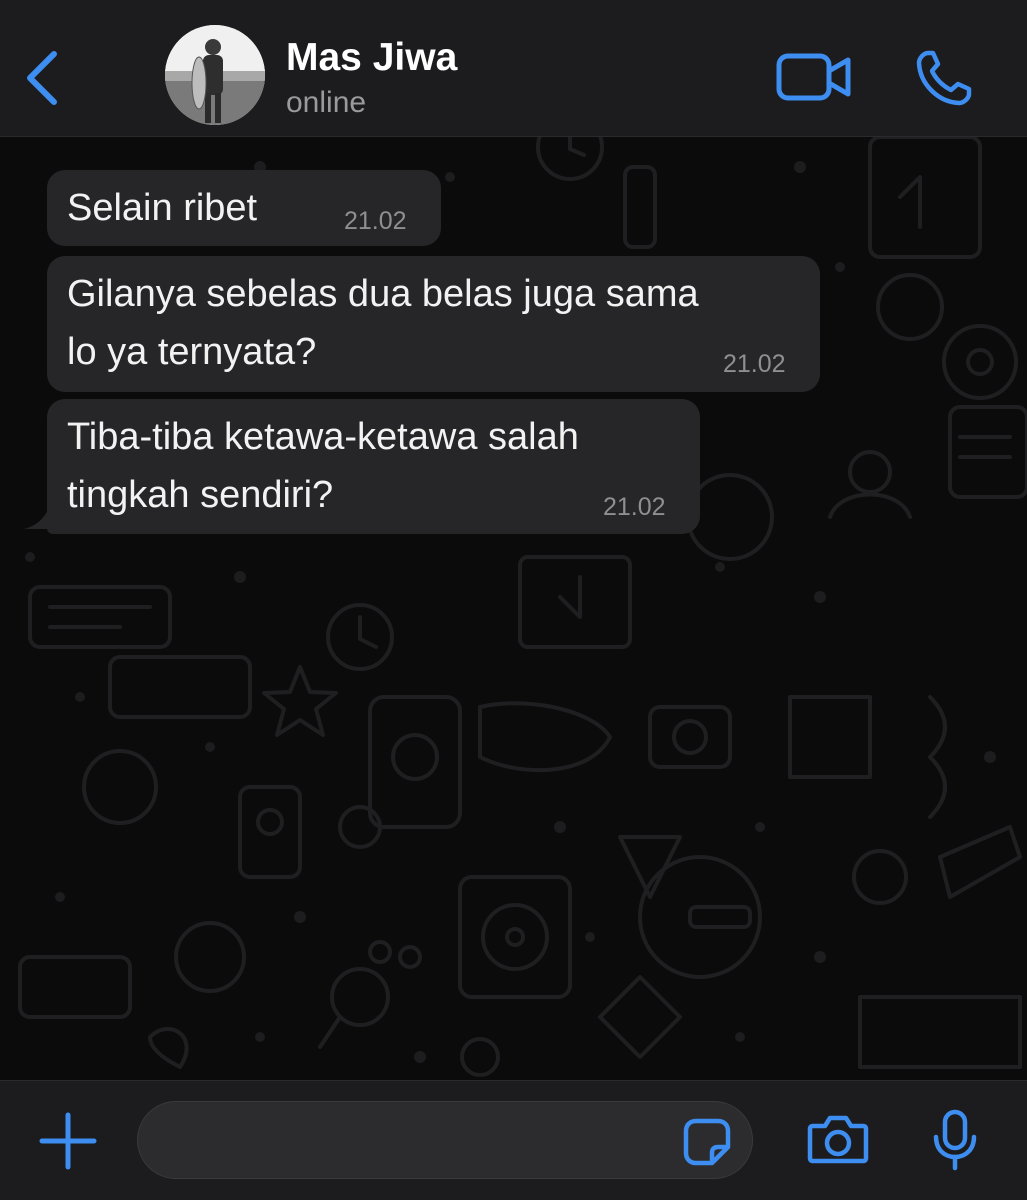  Describe the element at coordinates (200, 495) in the screenshot. I see `message-text-line: tingkah sendiri?` at that location.